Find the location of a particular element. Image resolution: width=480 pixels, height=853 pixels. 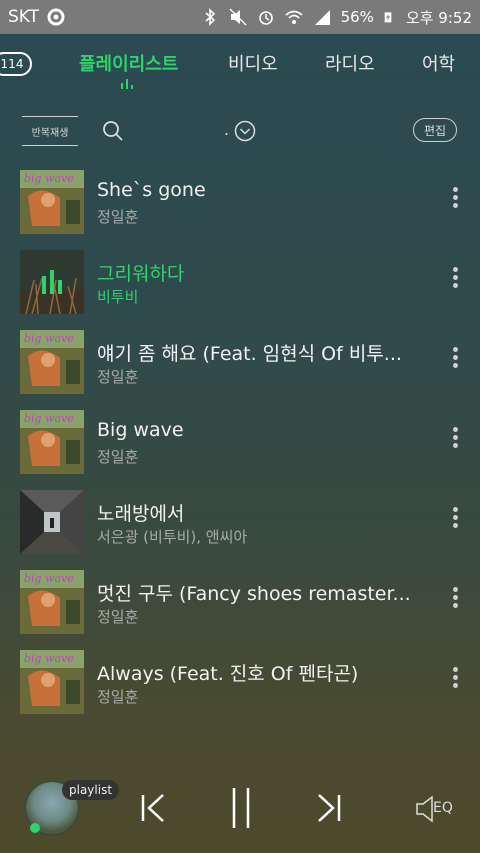

list-item: big wave 얘기 좀 해요 (Feat. 임현식 Of 비투... 정일훈 is located at coordinates (240, 360).